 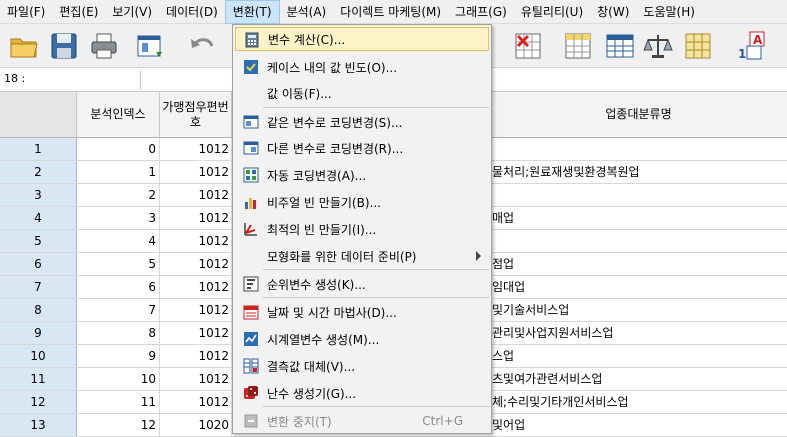 I want to click on row-number: 7, so click(x=38, y=287).